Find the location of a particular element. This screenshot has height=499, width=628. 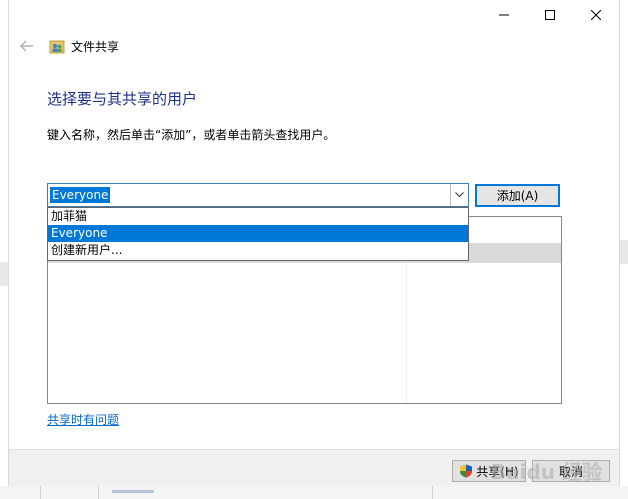

minimize-icon is located at coordinates (504, 15).